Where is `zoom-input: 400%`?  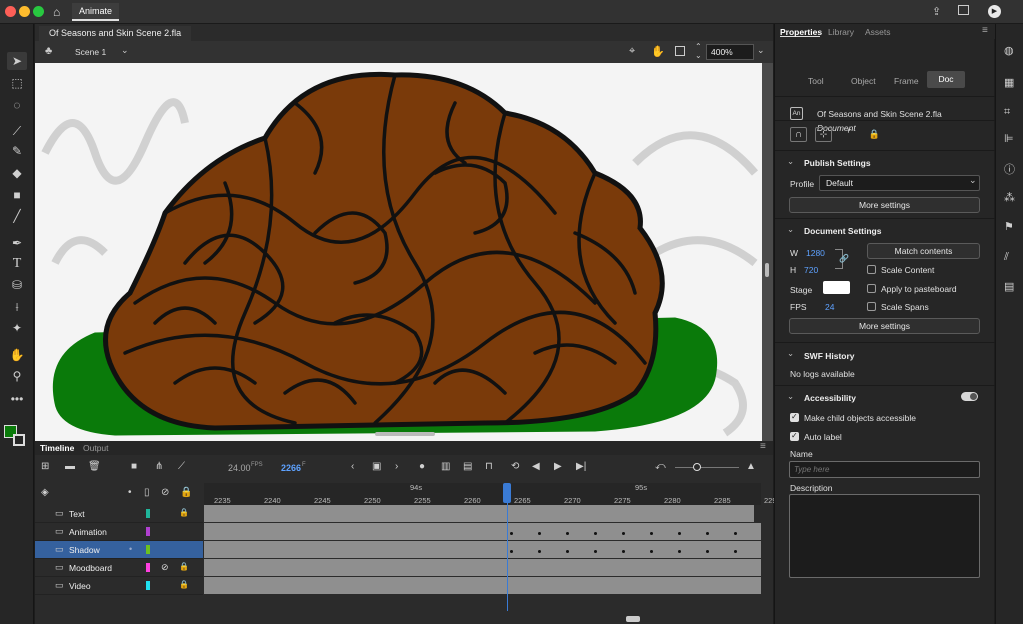 zoom-input: 400% is located at coordinates (730, 52).